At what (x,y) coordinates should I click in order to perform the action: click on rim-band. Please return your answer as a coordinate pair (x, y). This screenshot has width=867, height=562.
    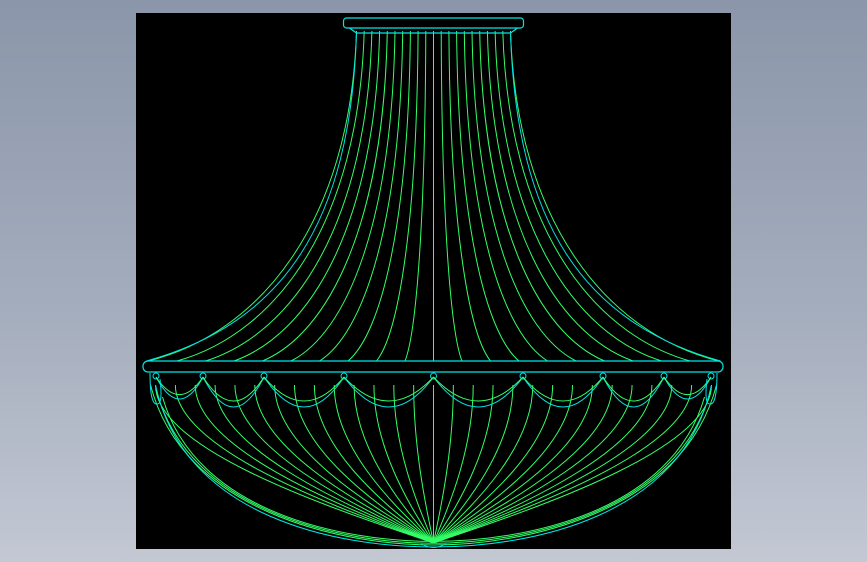
    Looking at the image, I should click on (433, 366).